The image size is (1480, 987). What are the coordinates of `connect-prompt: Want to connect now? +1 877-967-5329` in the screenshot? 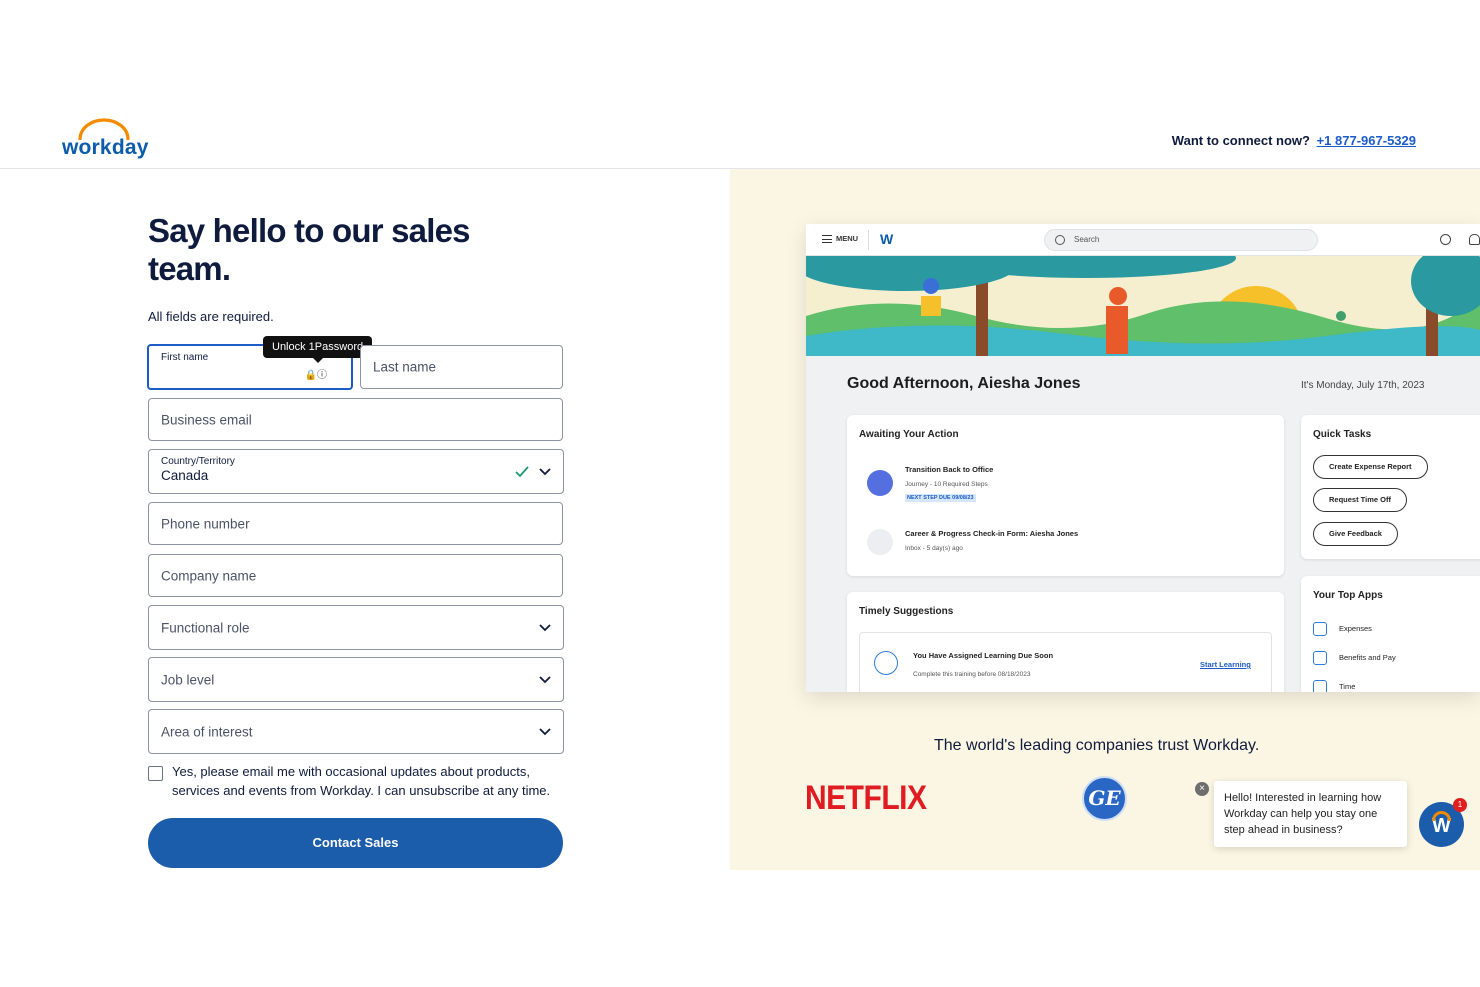 It's located at (1294, 140).